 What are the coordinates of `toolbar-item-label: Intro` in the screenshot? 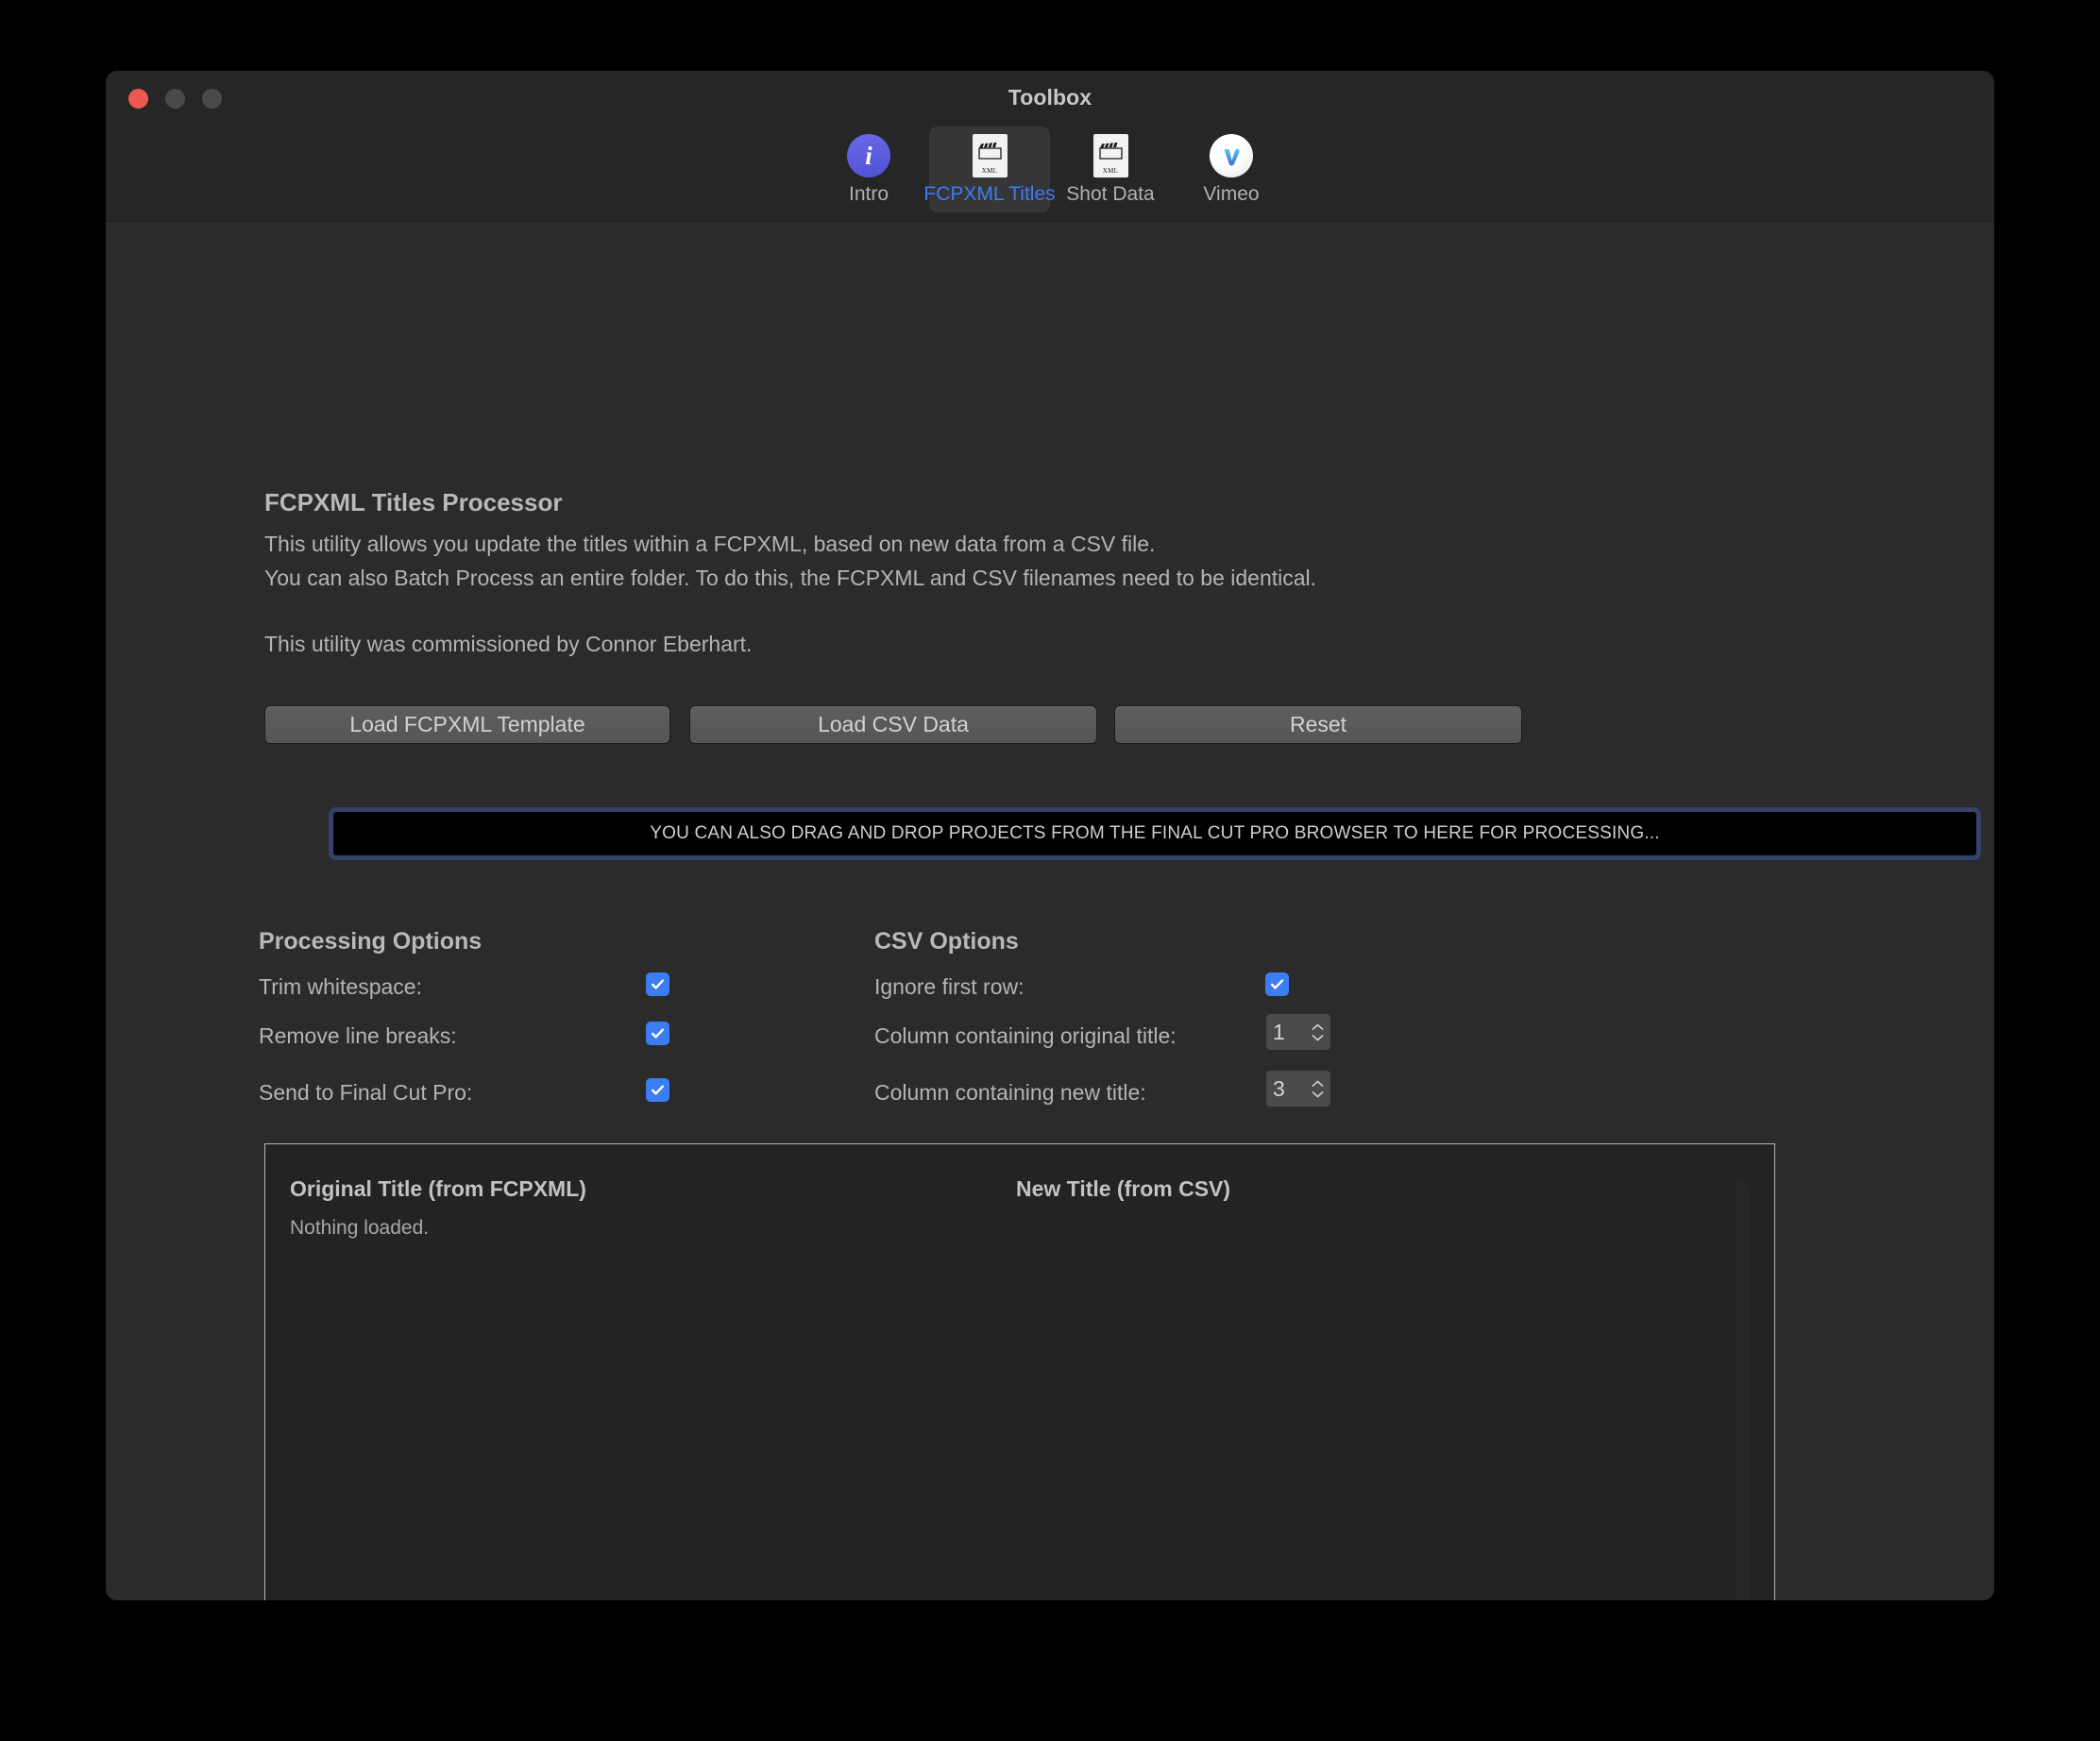 It's located at (868, 194).